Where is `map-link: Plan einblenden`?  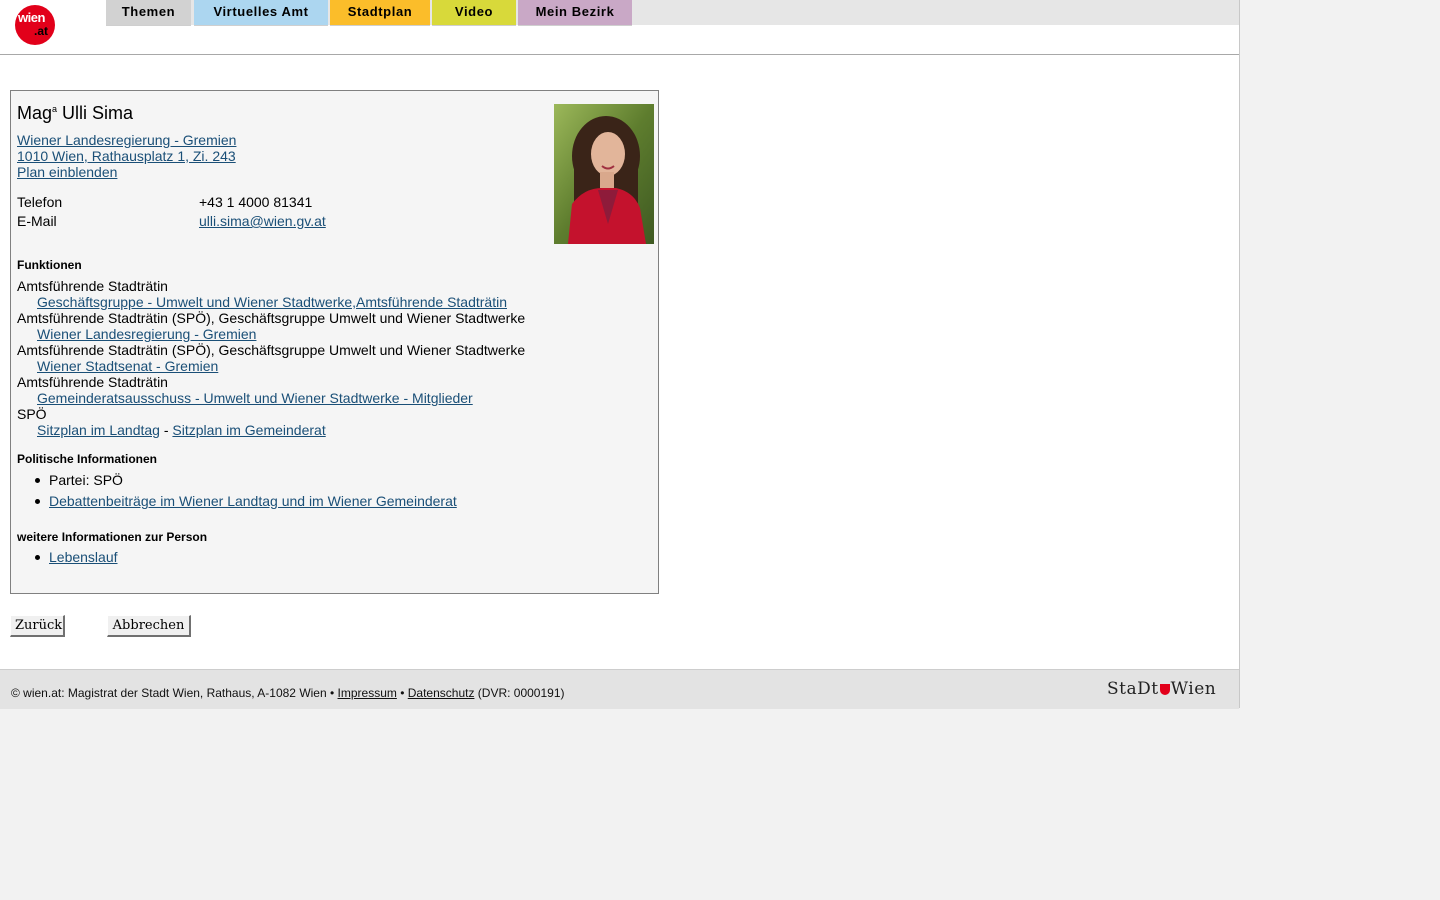 map-link: Plan einblenden is located at coordinates (67, 172).